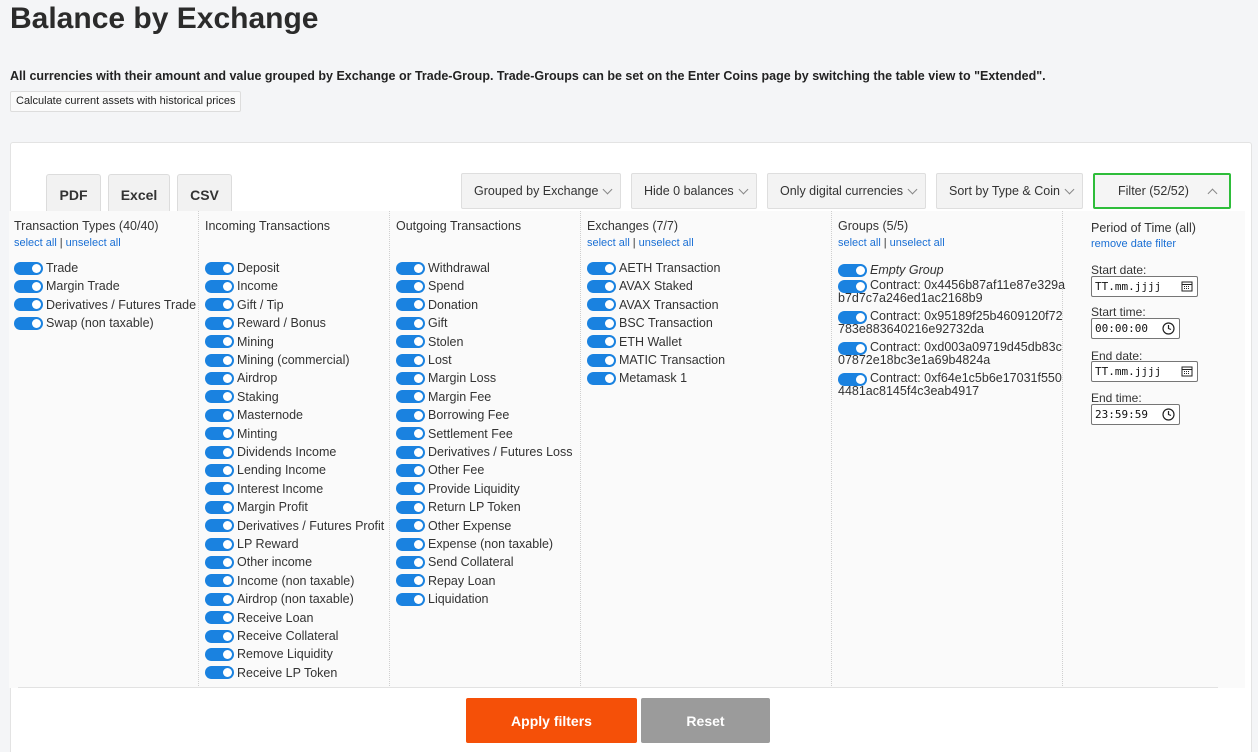 This screenshot has width=1258, height=752. What do you see at coordinates (446, 378) in the screenshot?
I see `filter-toggle-item: Margin Loss` at bounding box center [446, 378].